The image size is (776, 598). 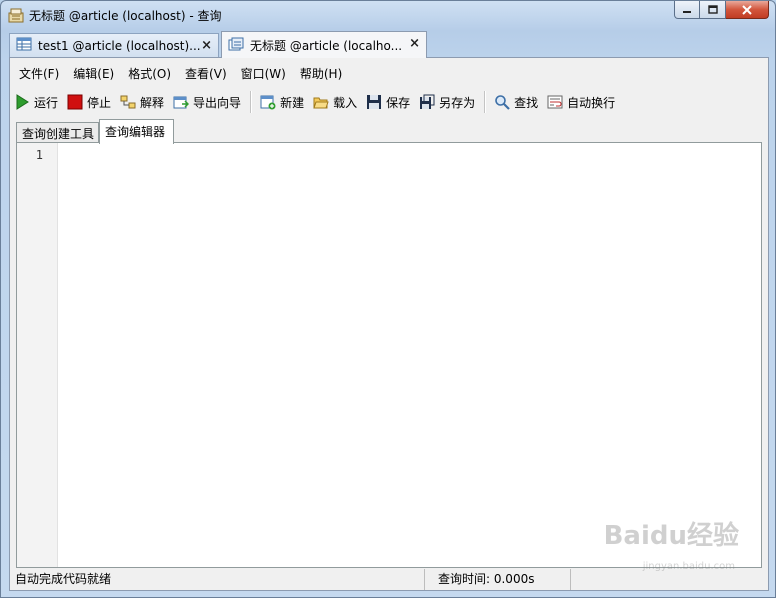 I want to click on tab-query-builder-label: 查询创建工具, so click(x=58, y=134).